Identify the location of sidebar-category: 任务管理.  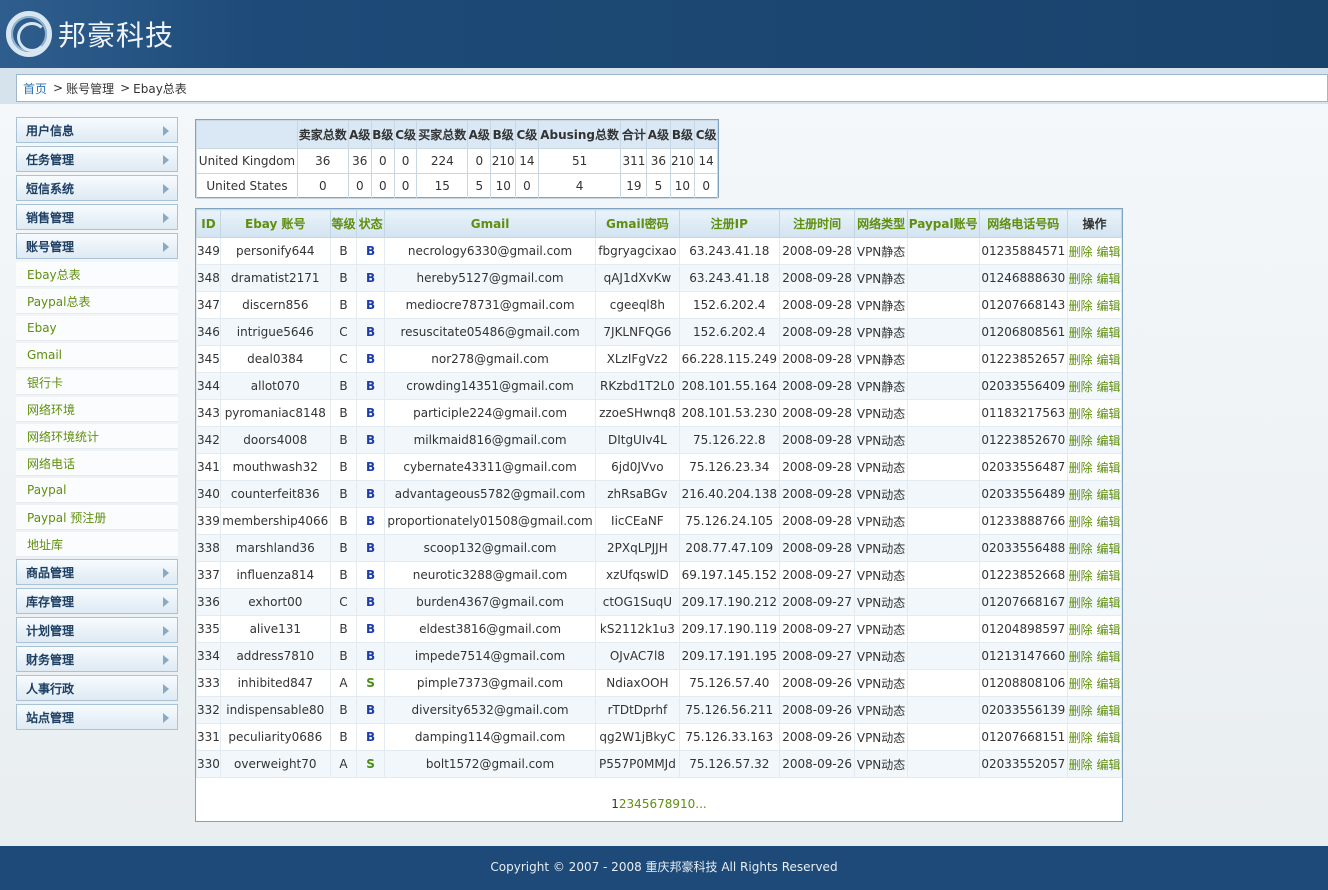
(97, 159).